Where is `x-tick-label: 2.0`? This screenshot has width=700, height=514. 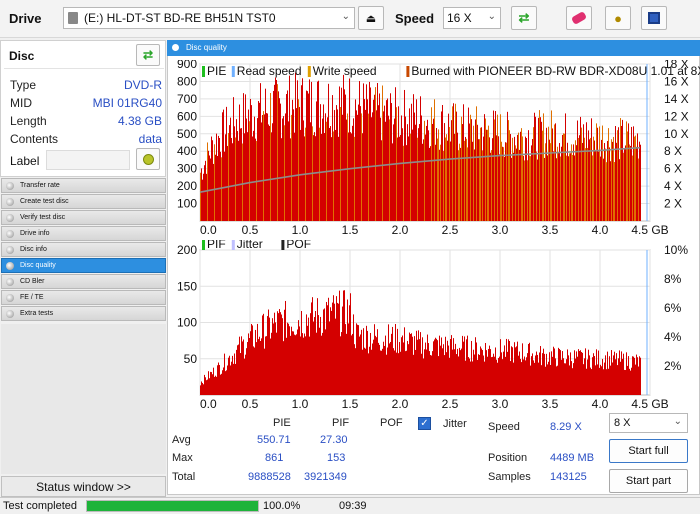 x-tick-label: 2.0 is located at coordinates (400, 230).